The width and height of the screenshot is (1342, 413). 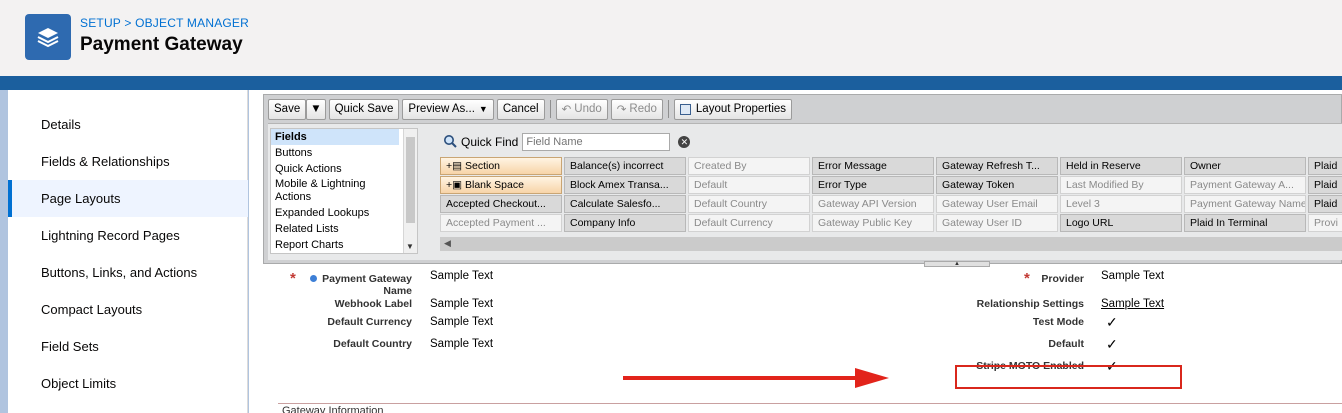 What do you see at coordinates (293, 278) in the screenshot?
I see `required-indicator: *` at bounding box center [293, 278].